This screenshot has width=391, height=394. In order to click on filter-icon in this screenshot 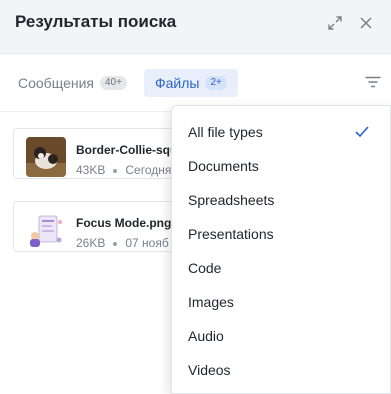, I will do `click(374, 82)`.